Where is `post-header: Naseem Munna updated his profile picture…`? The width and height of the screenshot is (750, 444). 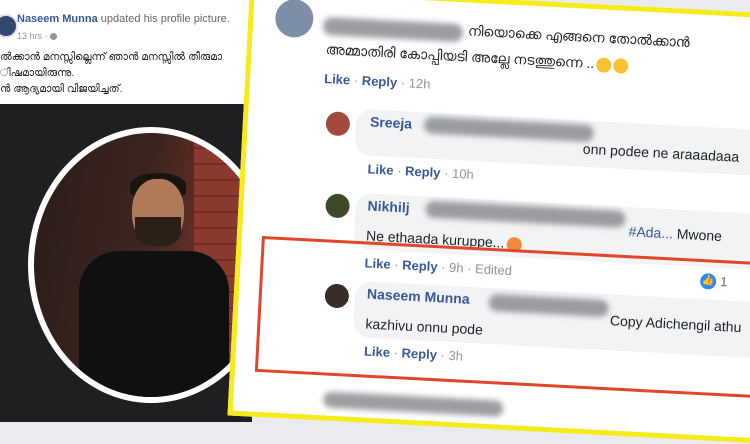 post-header: Naseem Munna updated his profile picture… is located at coordinates (126, 50).